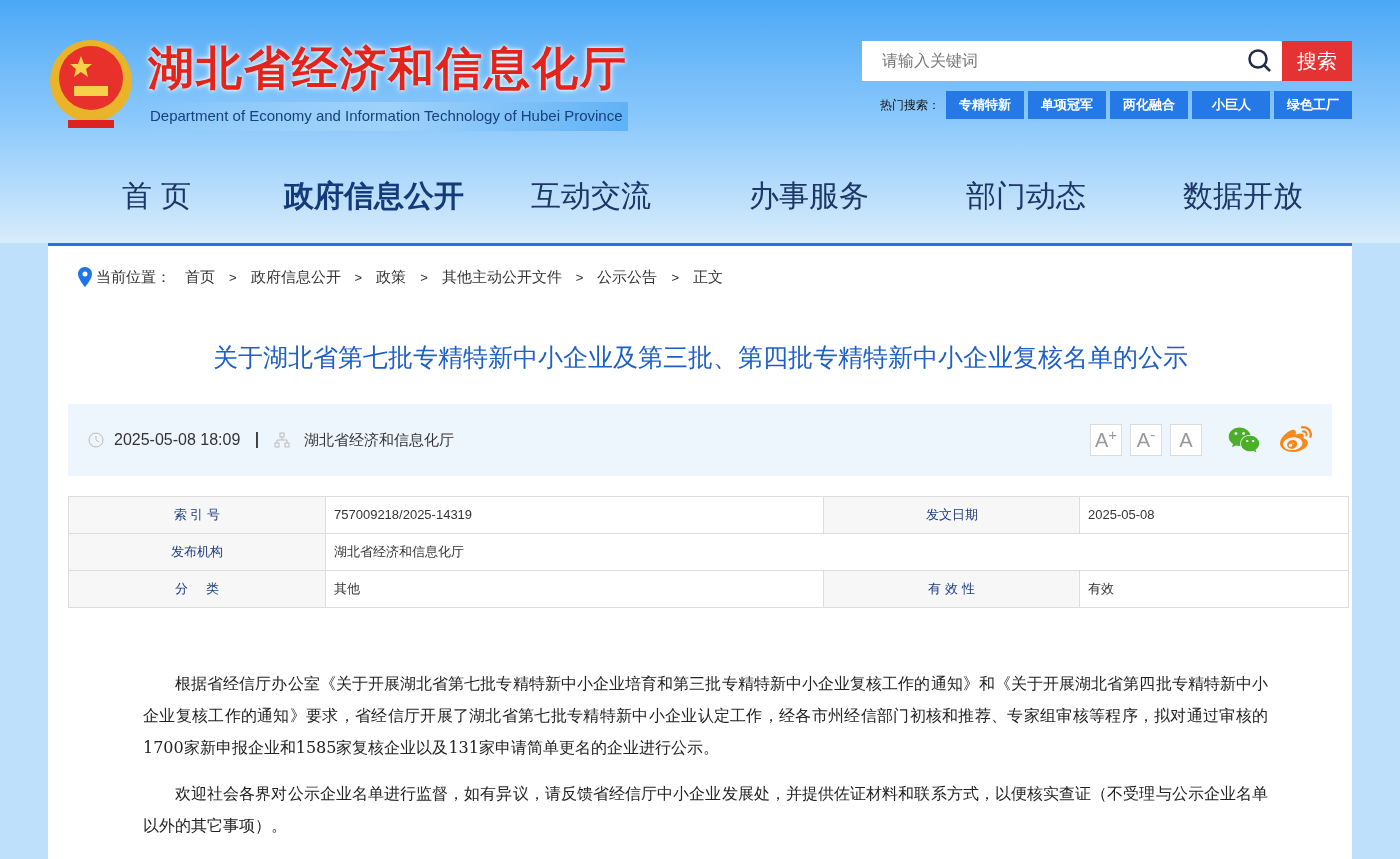  What do you see at coordinates (910, 105) in the screenshot?
I see `hot-search-label: 热门搜索：` at bounding box center [910, 105].